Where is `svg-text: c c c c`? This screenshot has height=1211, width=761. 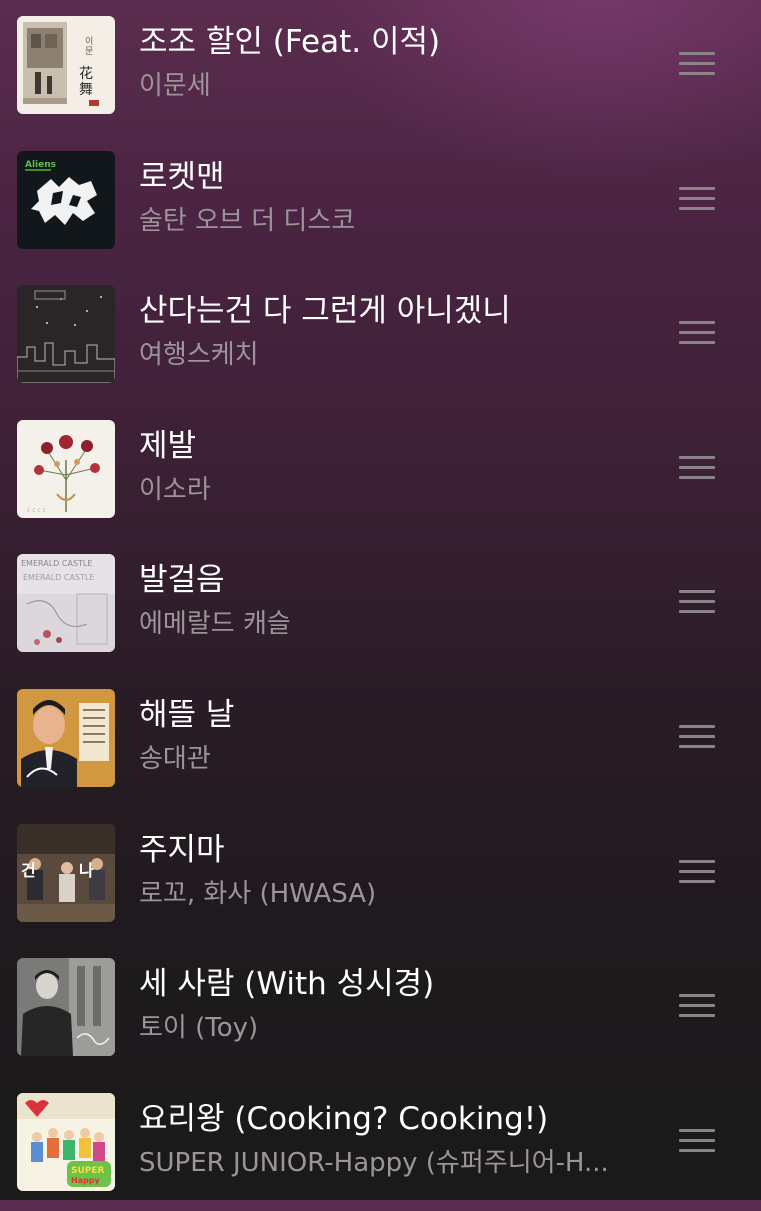 svg-text: c c c c is located at coordinates (36, 510).